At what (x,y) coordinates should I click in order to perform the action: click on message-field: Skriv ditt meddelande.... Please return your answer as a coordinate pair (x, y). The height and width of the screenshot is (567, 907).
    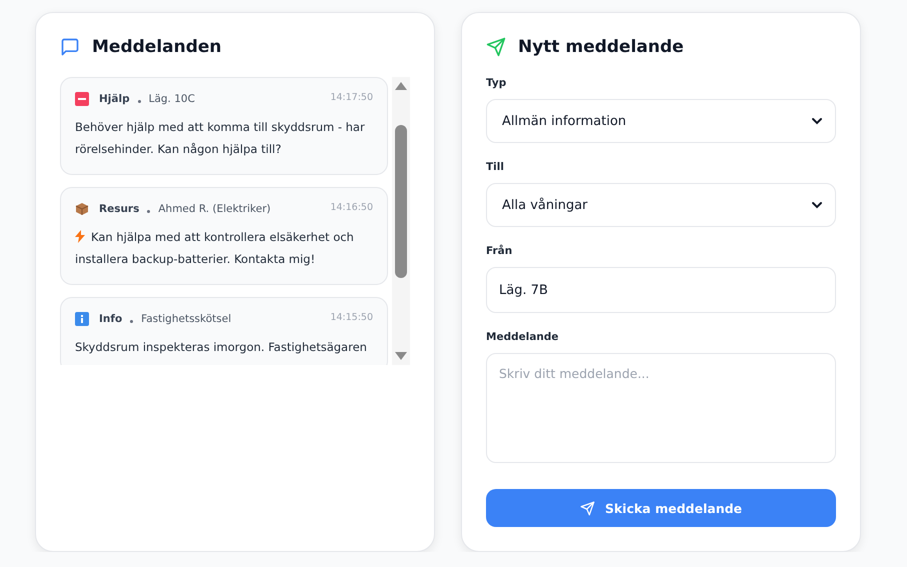
    Looking at the image, I should click on (661, 408).